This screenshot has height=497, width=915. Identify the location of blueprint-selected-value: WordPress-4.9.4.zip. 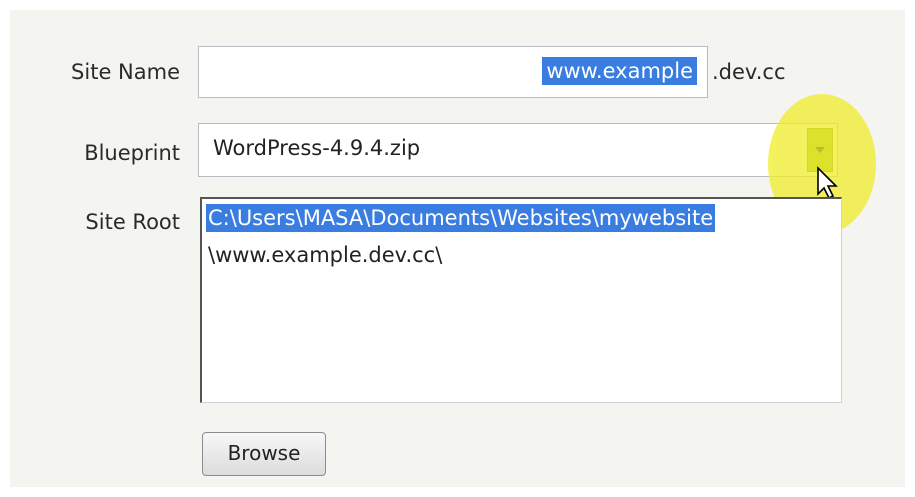
(317, 148).